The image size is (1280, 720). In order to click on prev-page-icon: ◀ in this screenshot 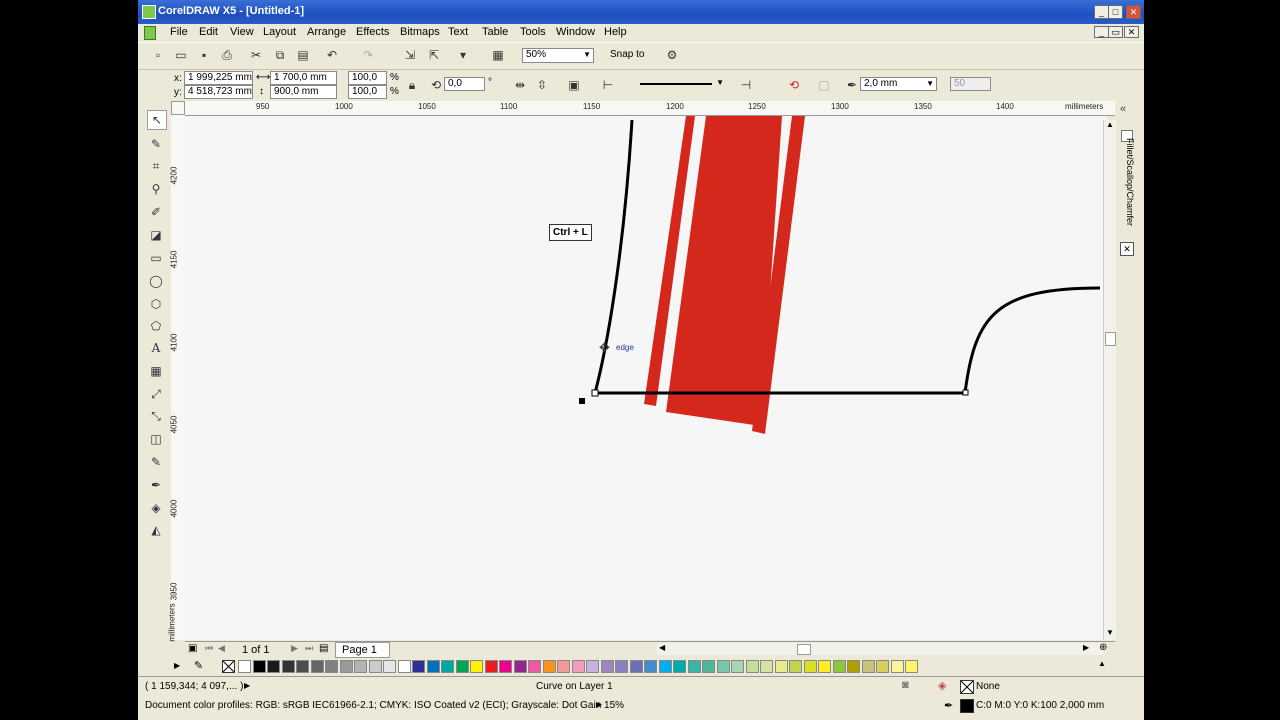, I will do `click(221, 648)`.